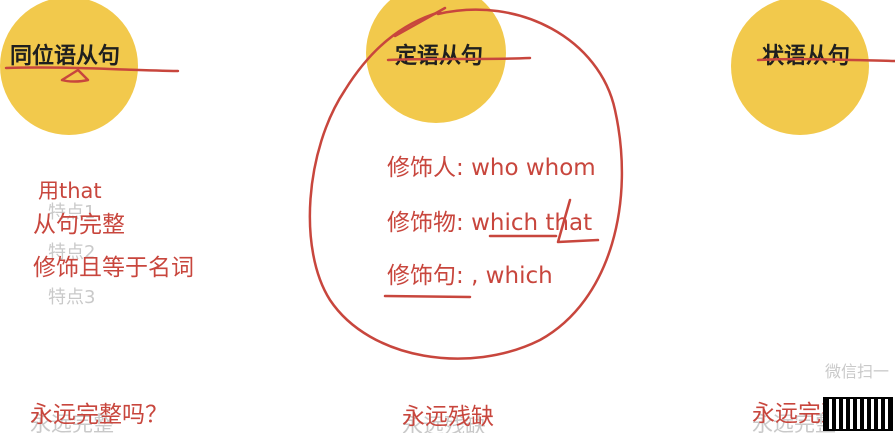  I want to click on qr-code-icon, so click(858, 414).